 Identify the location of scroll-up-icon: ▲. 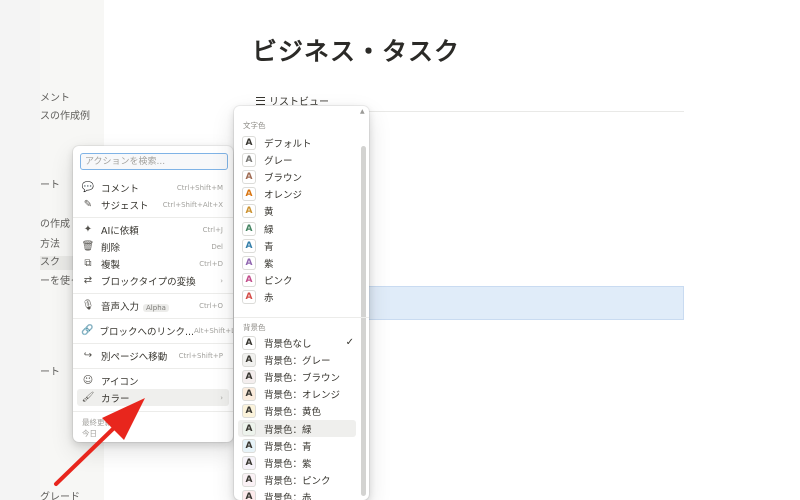
(362, 111).